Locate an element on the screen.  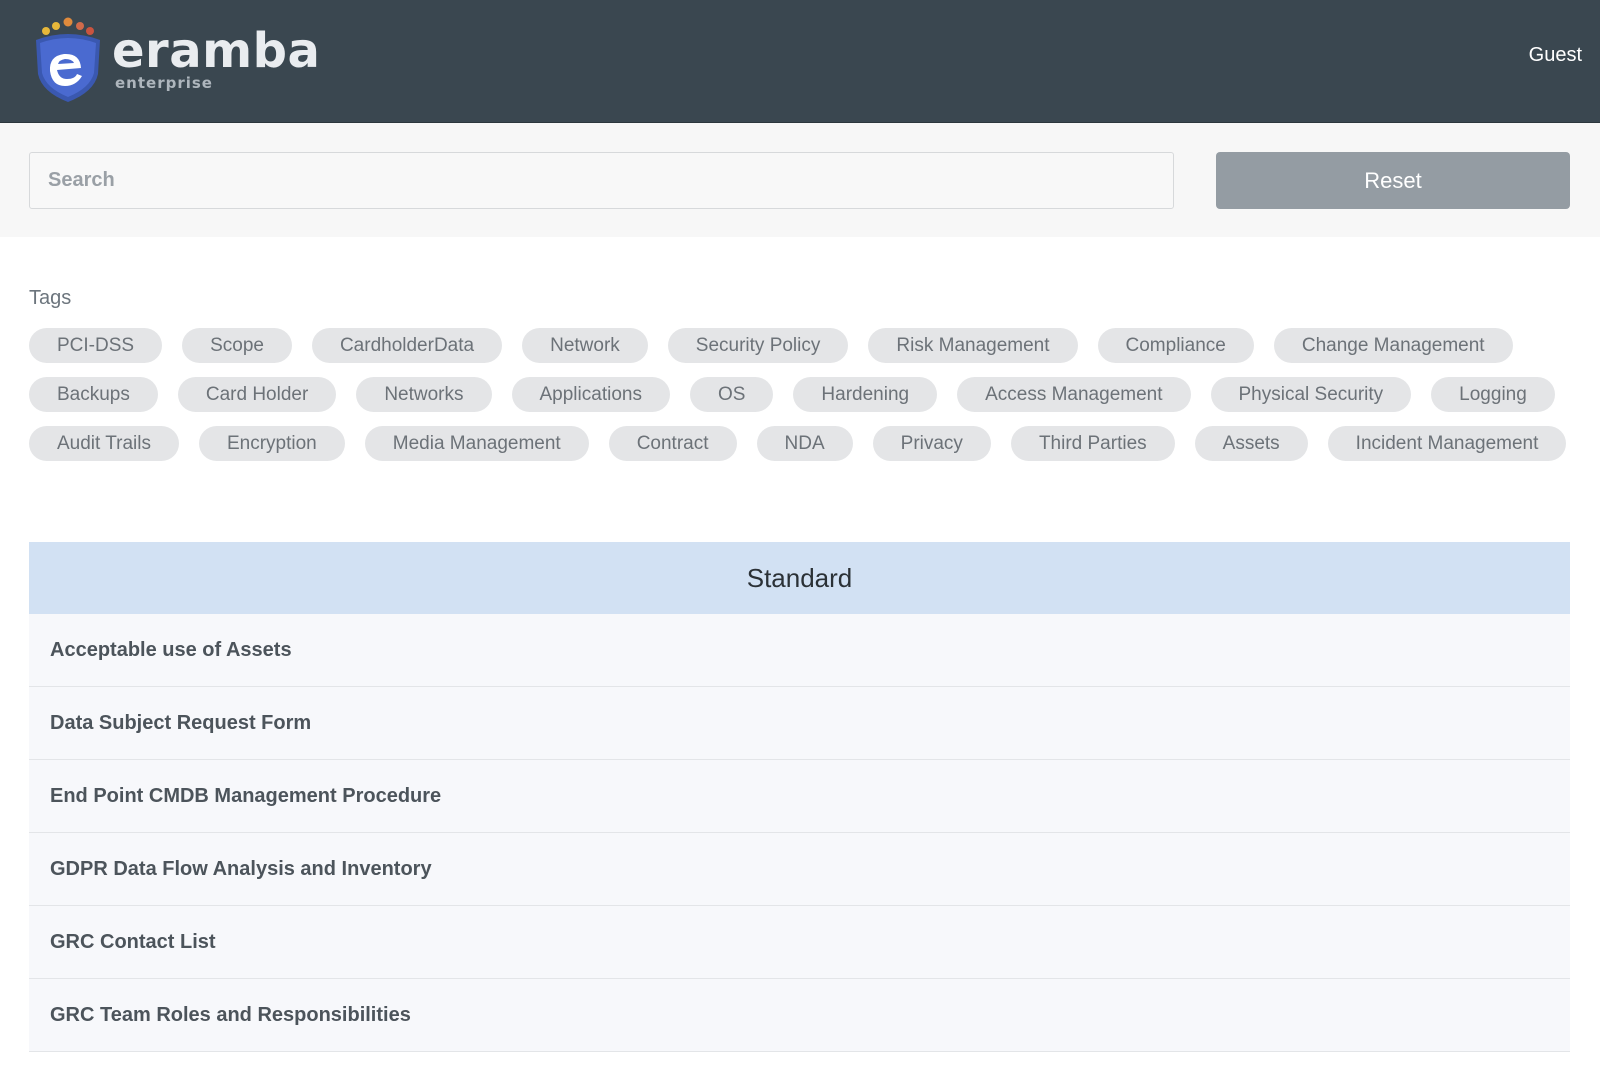
tag-pill: OS is located at coordinates (731, 394).